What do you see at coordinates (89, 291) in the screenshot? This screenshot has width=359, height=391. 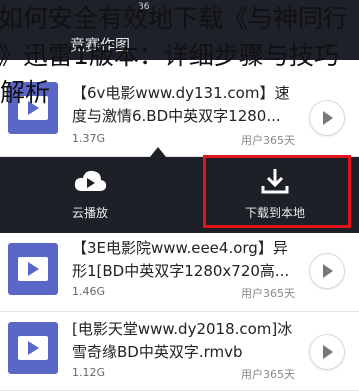 I see `item-size: 1.46G` at bounding box center [89, 291].